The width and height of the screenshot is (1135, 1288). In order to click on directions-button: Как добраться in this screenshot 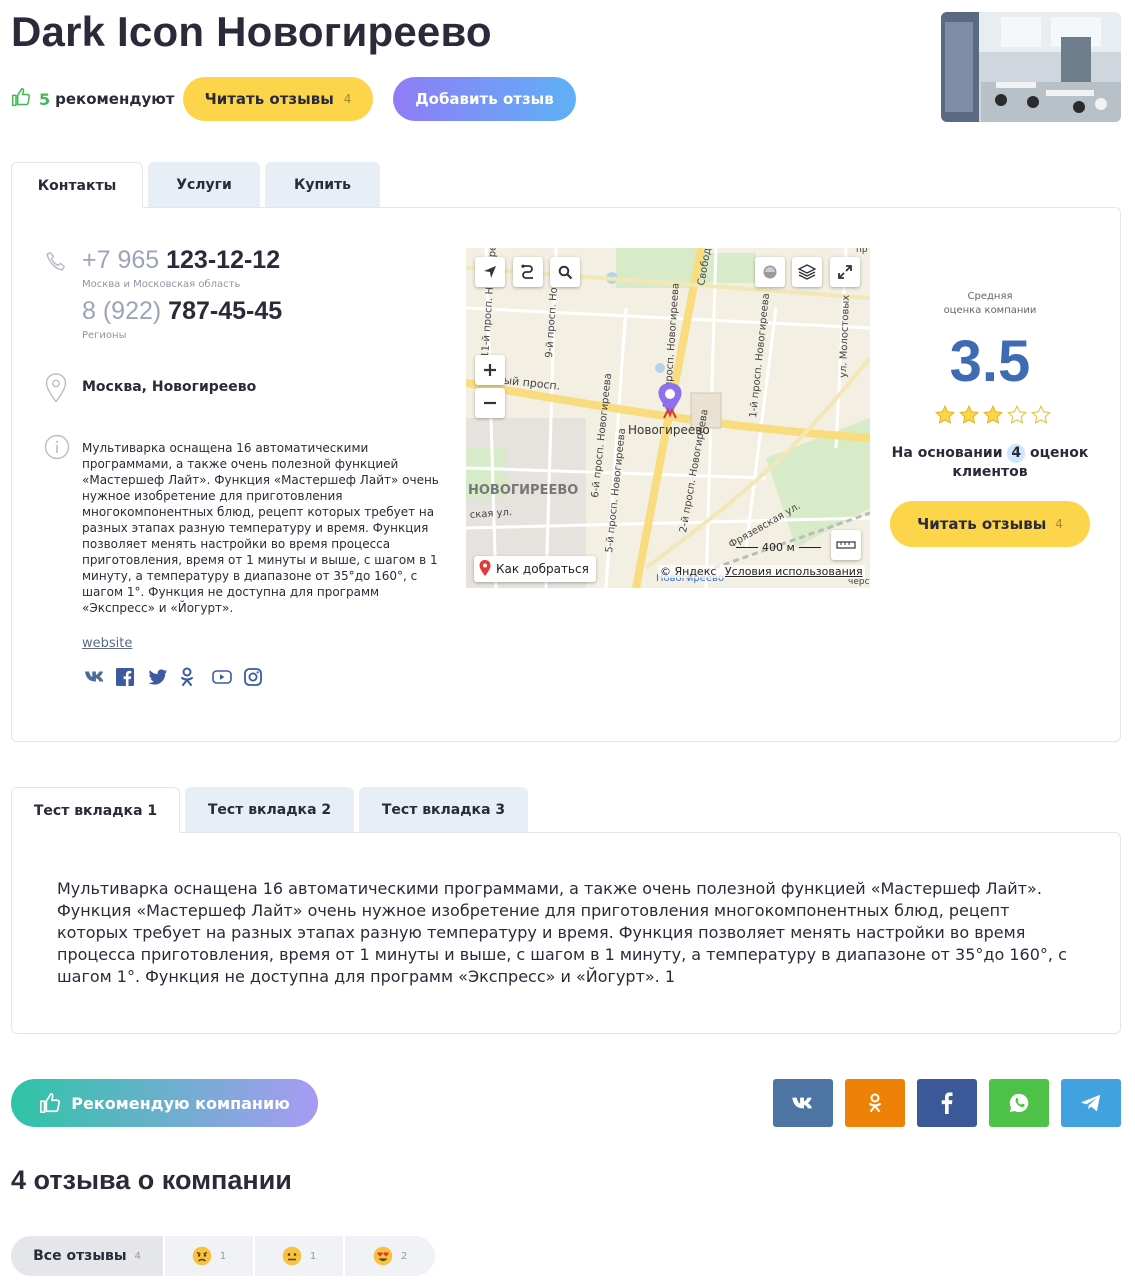, I will do `click(535, 569)`.